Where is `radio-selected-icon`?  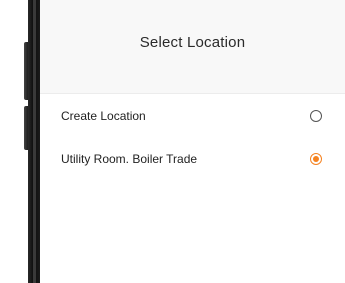 radio-selected-icon is located at coordinates (316, 158).